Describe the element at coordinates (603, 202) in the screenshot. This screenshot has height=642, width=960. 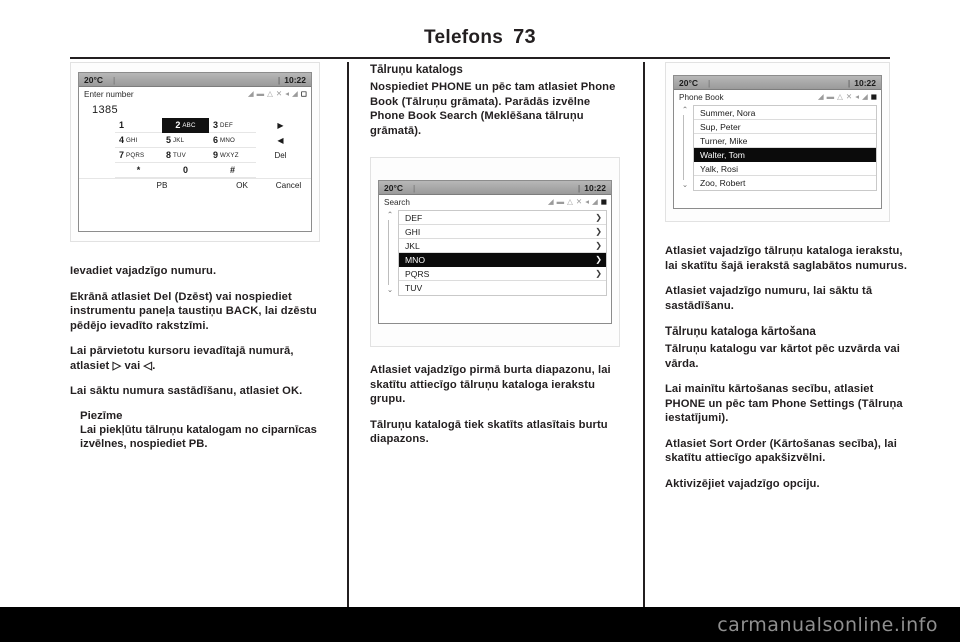
I see `battery-icon: ◼` at that location.